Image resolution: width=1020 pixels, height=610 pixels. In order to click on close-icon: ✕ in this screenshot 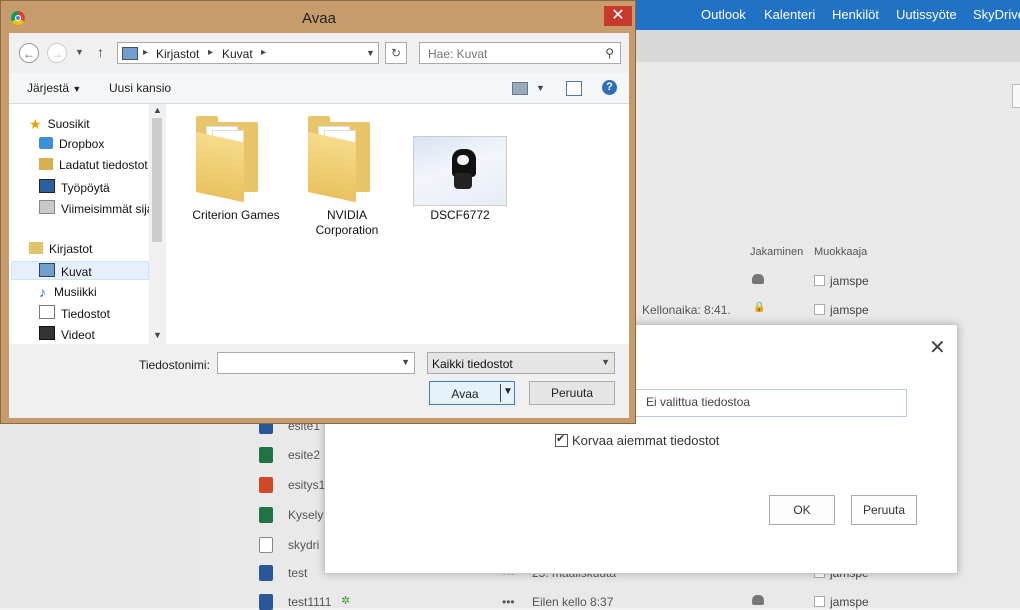, I will do `click(937, 347)`.